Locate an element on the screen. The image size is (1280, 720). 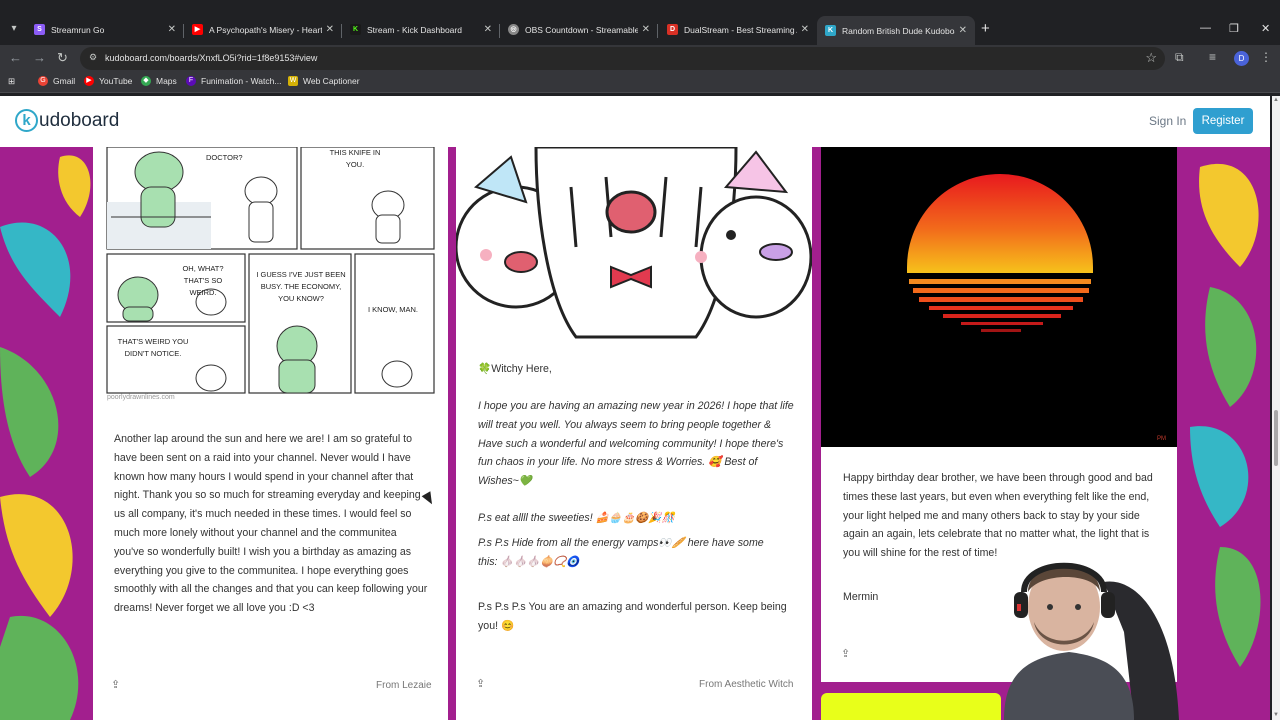
tab-kudoboard-active: K Random British Dude Kudoboard ✕ is located at coordinates (896, 30).